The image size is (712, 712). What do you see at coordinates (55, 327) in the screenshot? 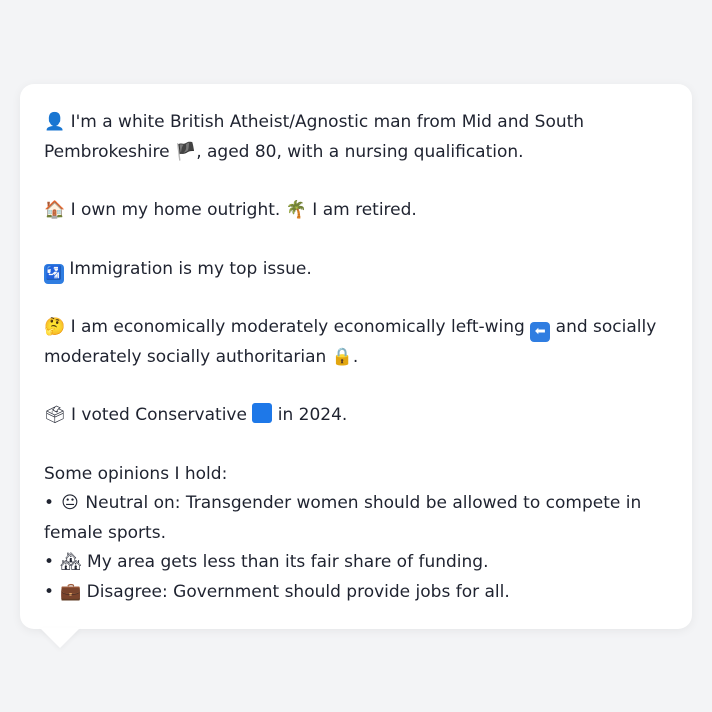
I see `thinking-face-icon: 🤔` at bounding box center [55, 327].